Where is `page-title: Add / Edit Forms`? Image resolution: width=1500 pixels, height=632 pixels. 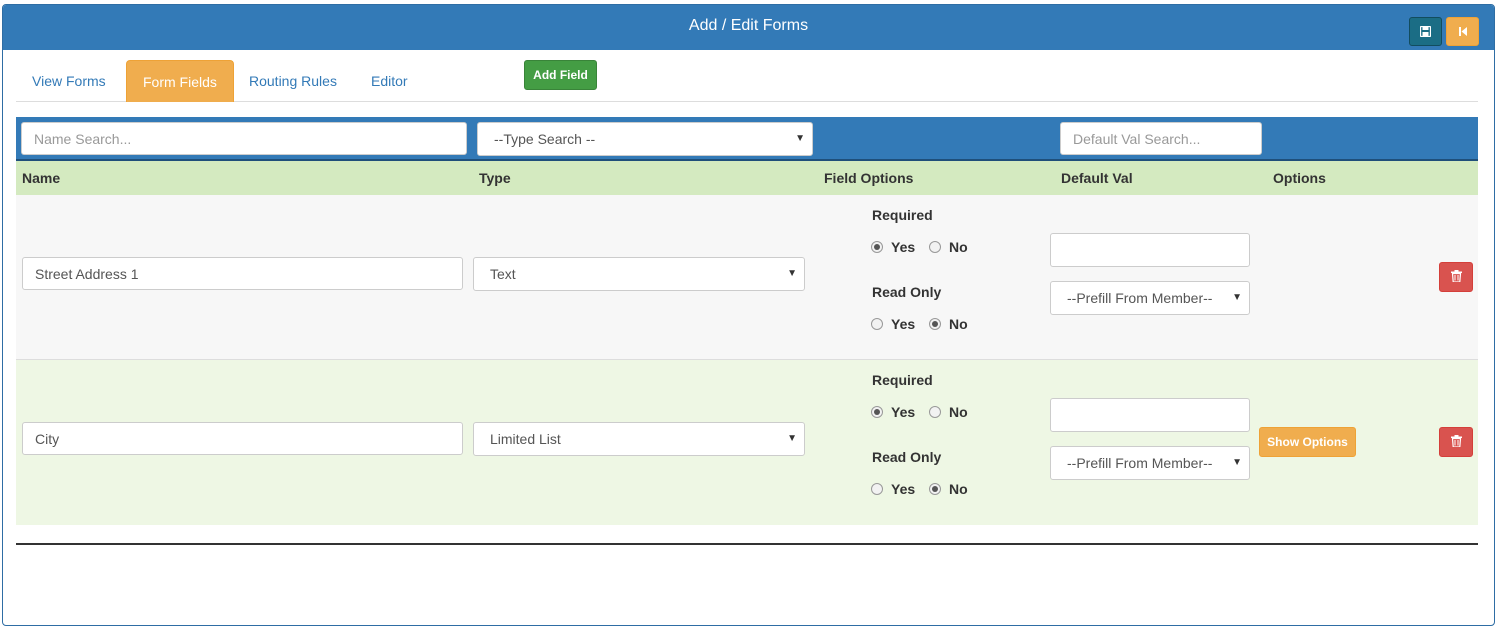 page-title: Add / Edit Forms is located at coordinates (748, 25).